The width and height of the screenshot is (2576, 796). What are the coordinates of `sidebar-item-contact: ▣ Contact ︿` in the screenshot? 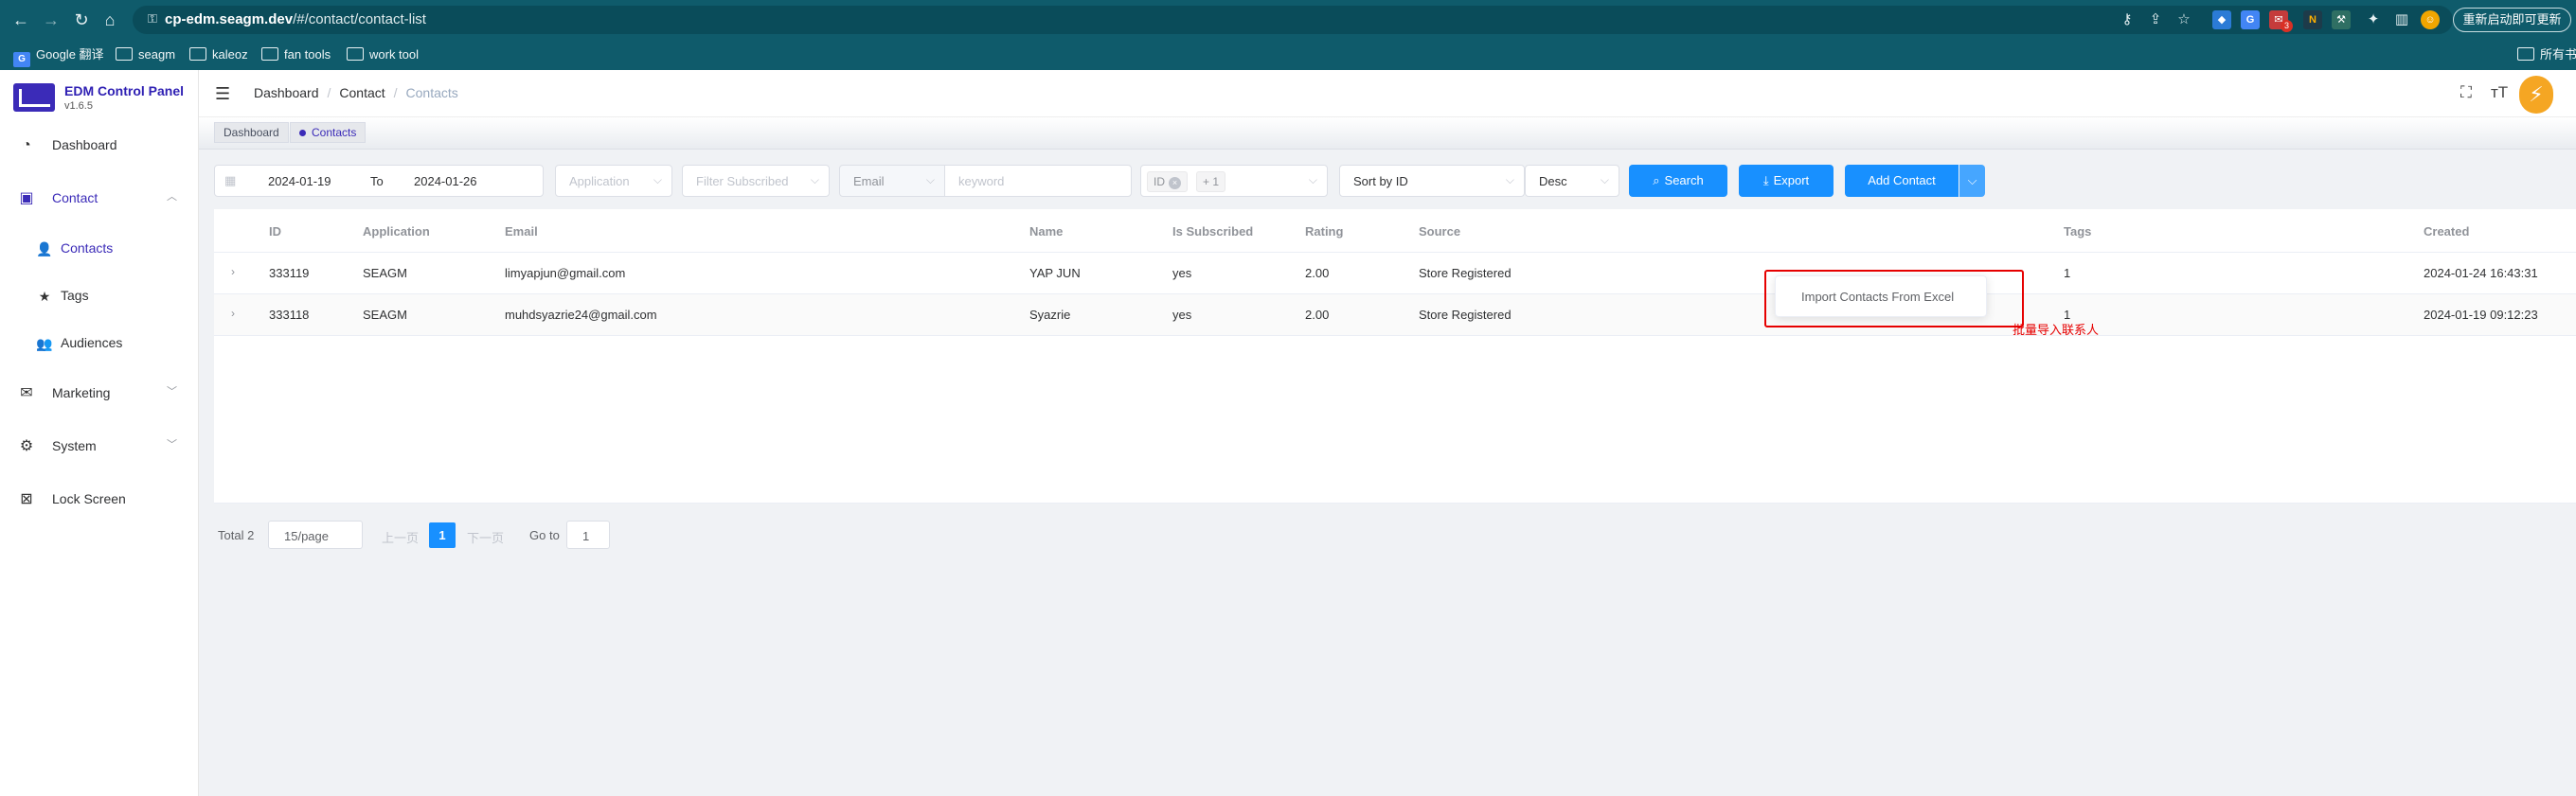 It's located at (99, 198).